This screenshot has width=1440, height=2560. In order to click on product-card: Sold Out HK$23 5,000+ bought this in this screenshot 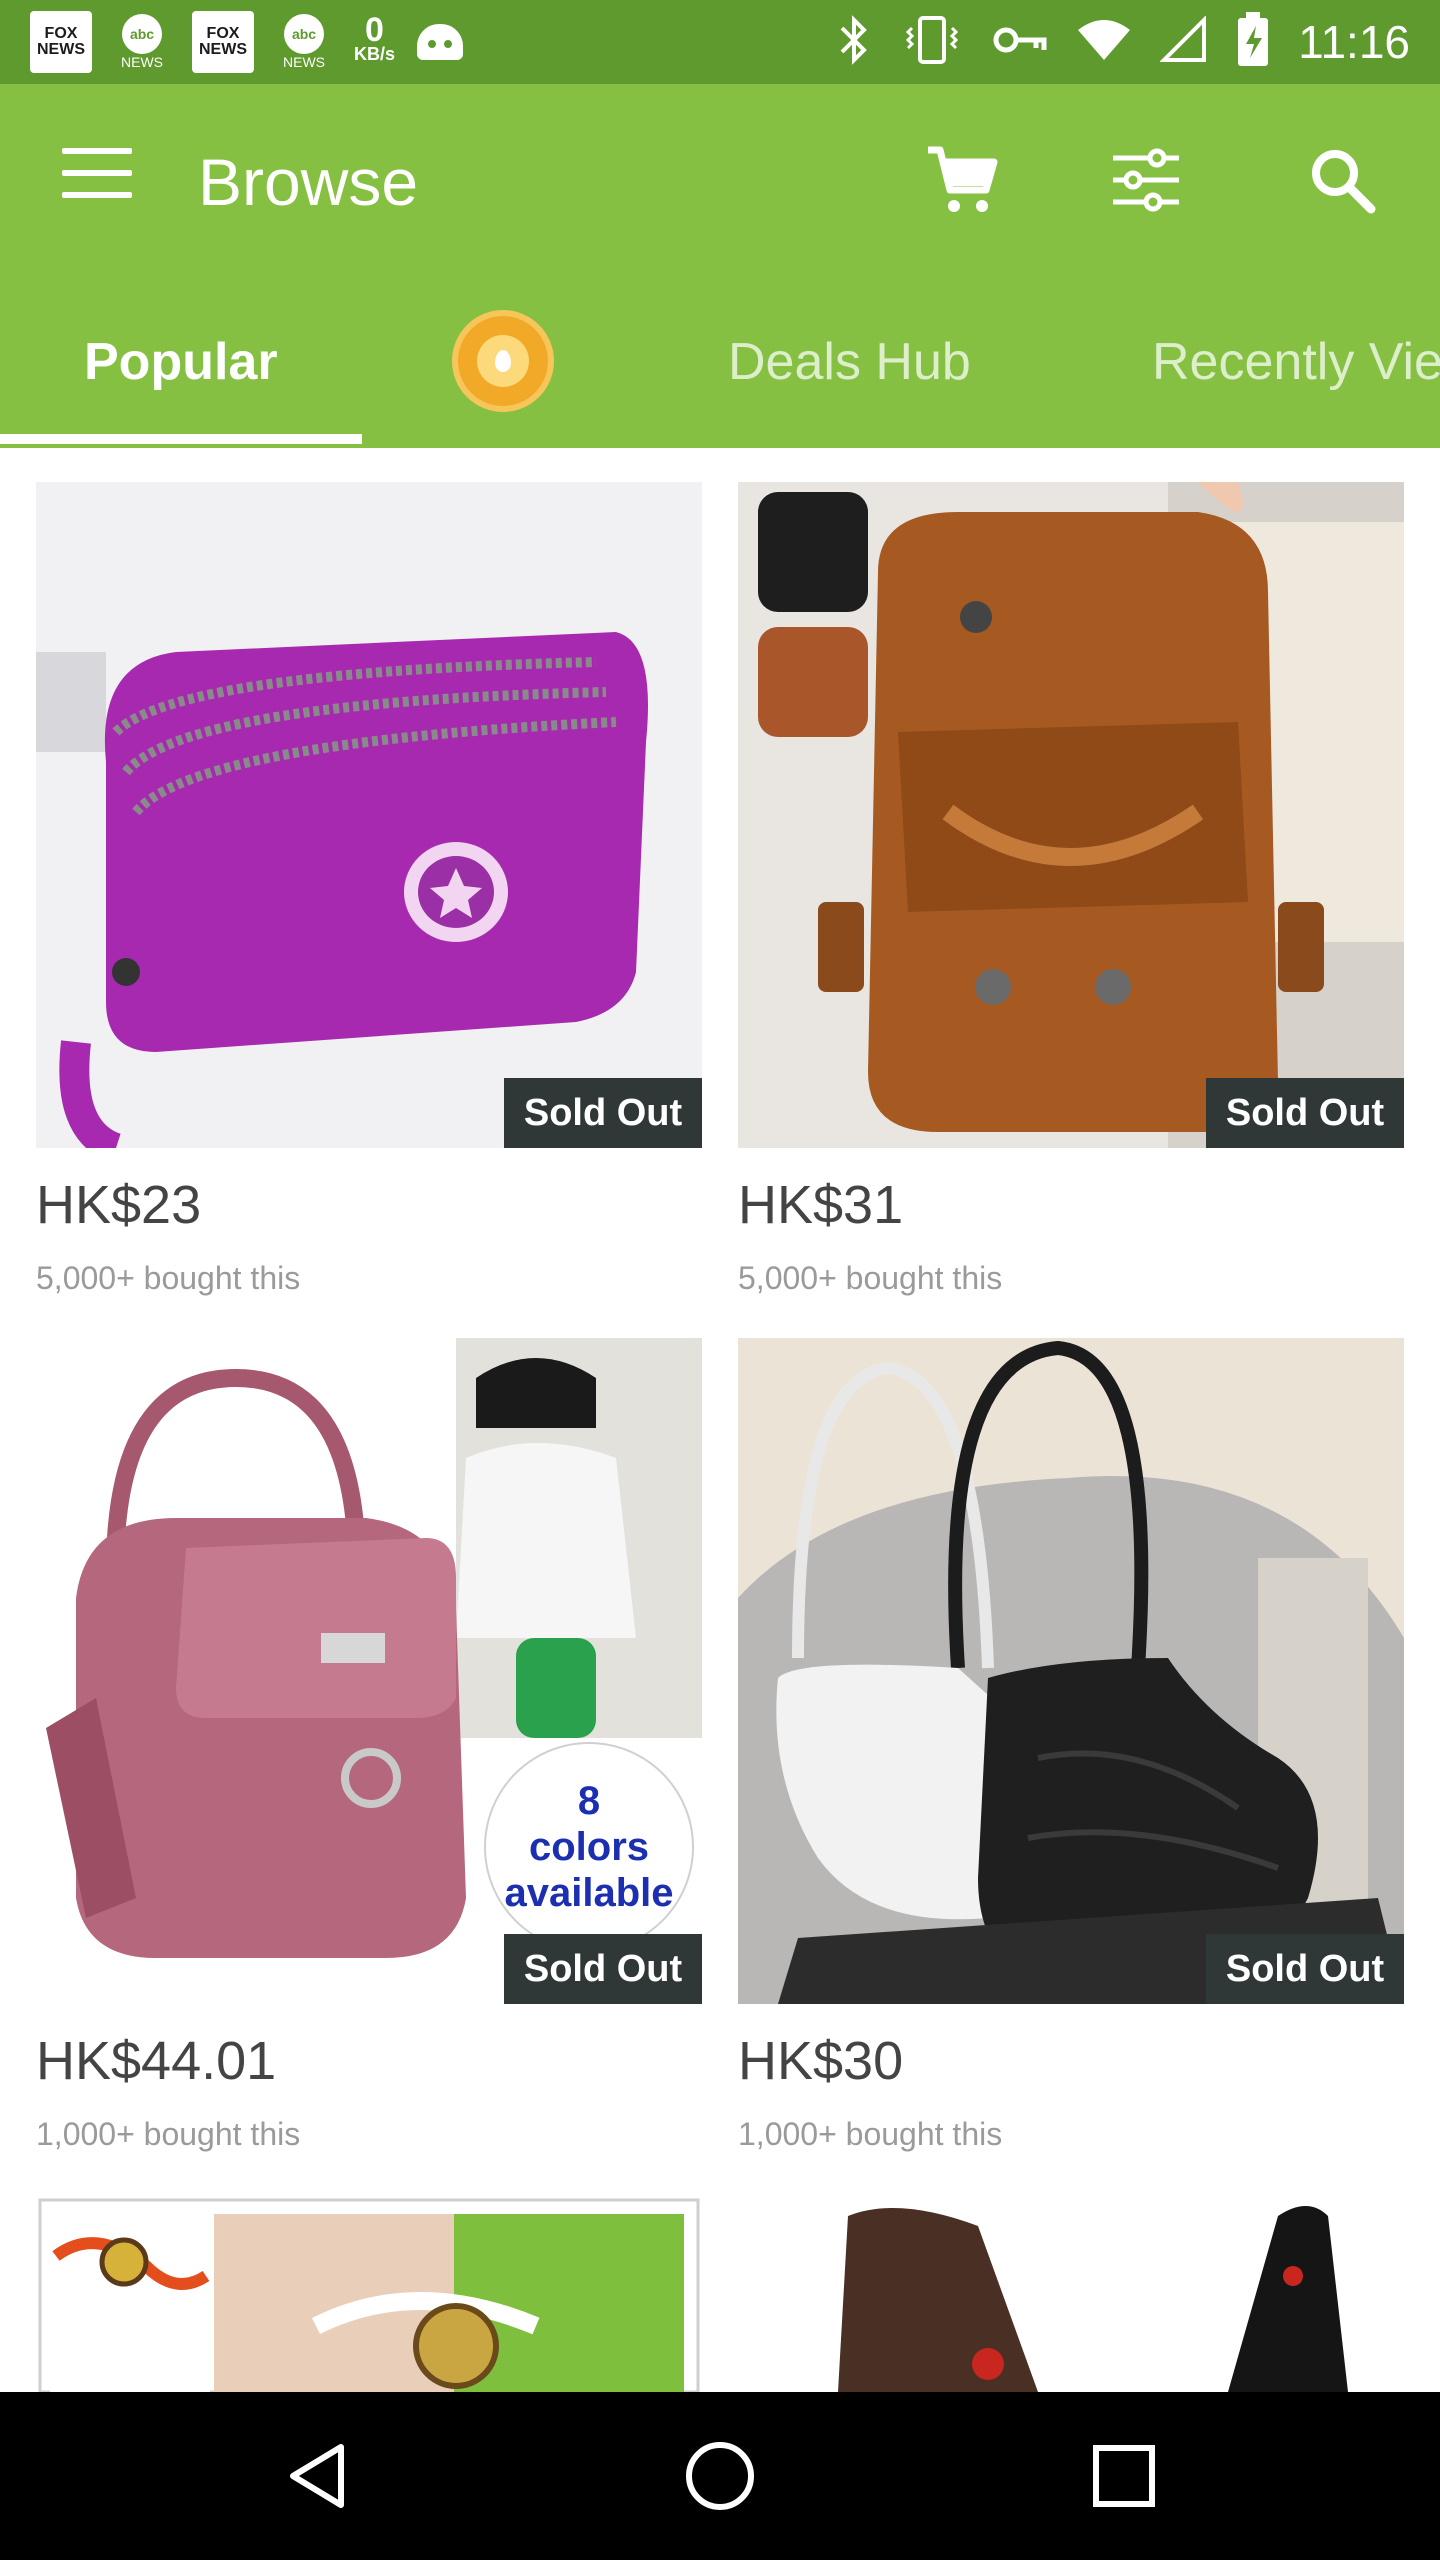, I will do `click(369, 889)`.